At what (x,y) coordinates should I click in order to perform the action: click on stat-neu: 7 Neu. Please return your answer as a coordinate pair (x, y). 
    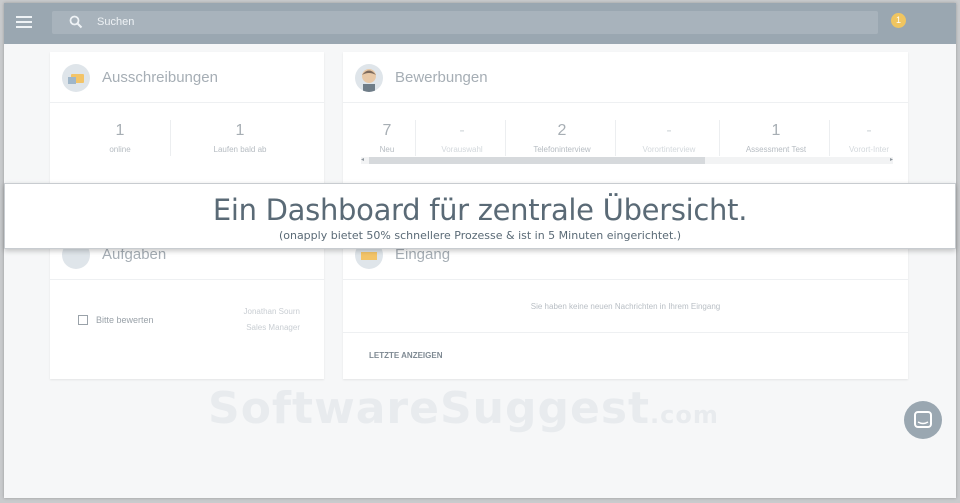
    Looking at the image, I should click on (387, 138).